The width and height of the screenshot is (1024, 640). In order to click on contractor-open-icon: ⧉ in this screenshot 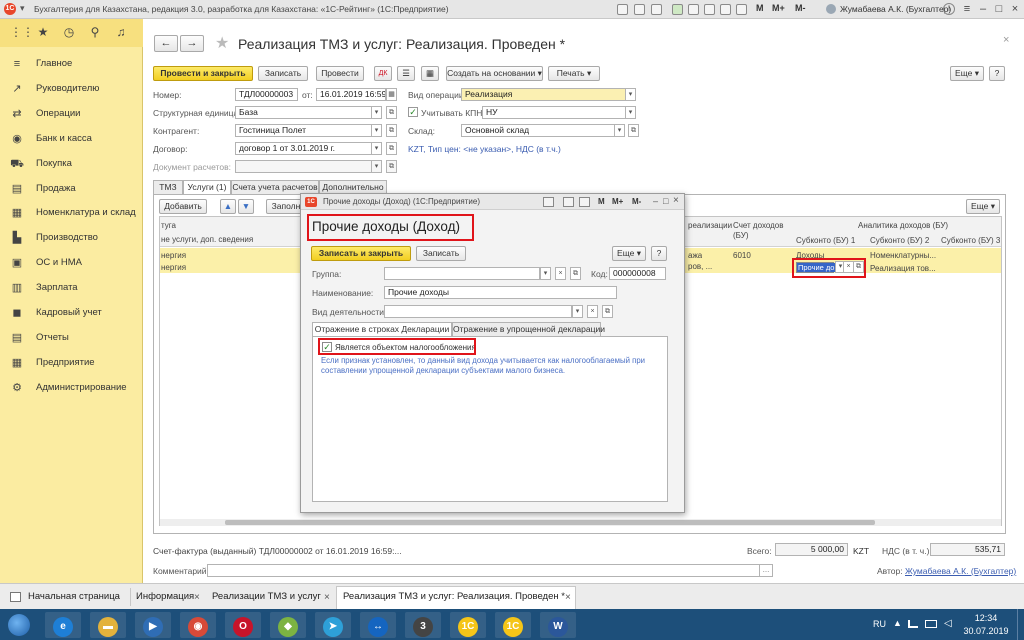, I will do `click(391, 130)`.